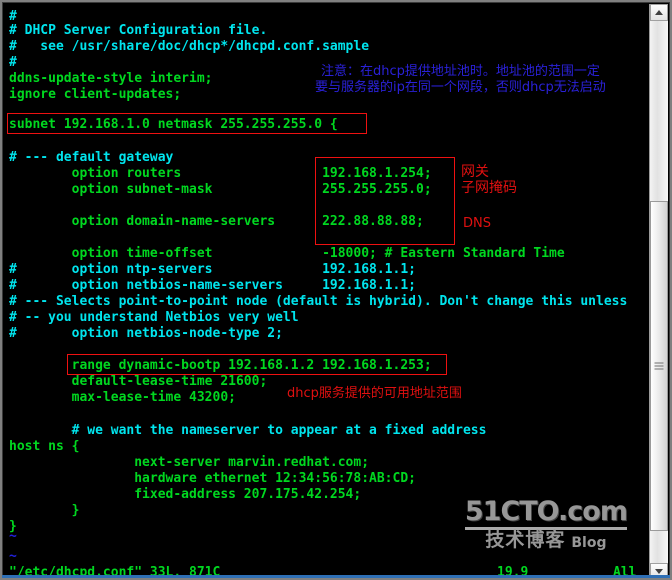 The width and height of the screenshot is (672, 580). I want to click on chevron-up-icon, so click(659, 12).